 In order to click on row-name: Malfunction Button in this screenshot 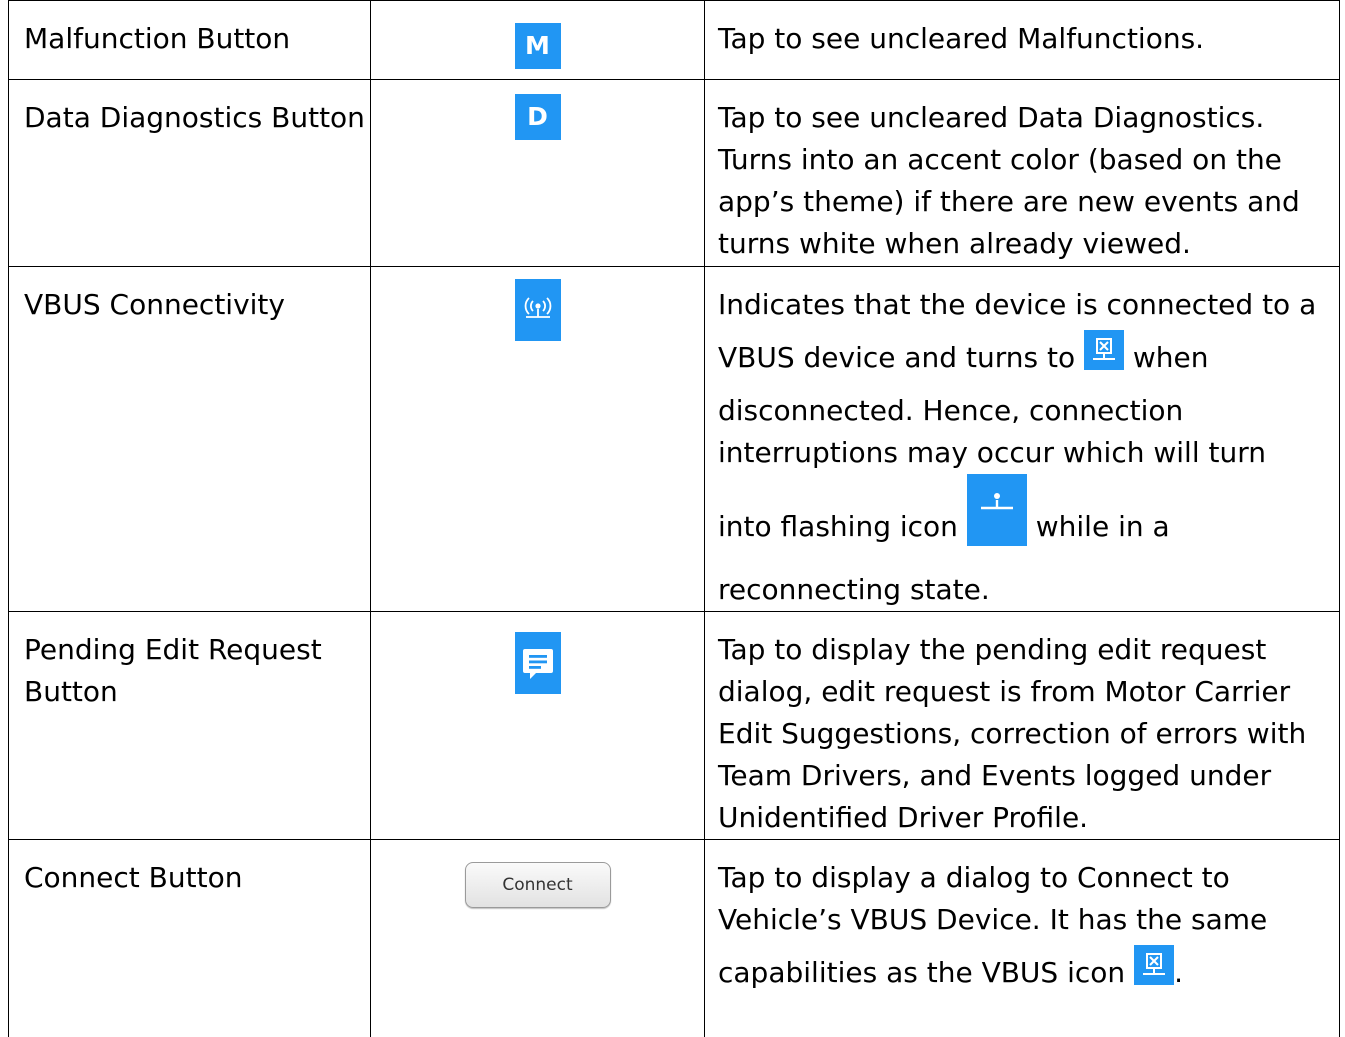, I will do `click(189, 40)`.